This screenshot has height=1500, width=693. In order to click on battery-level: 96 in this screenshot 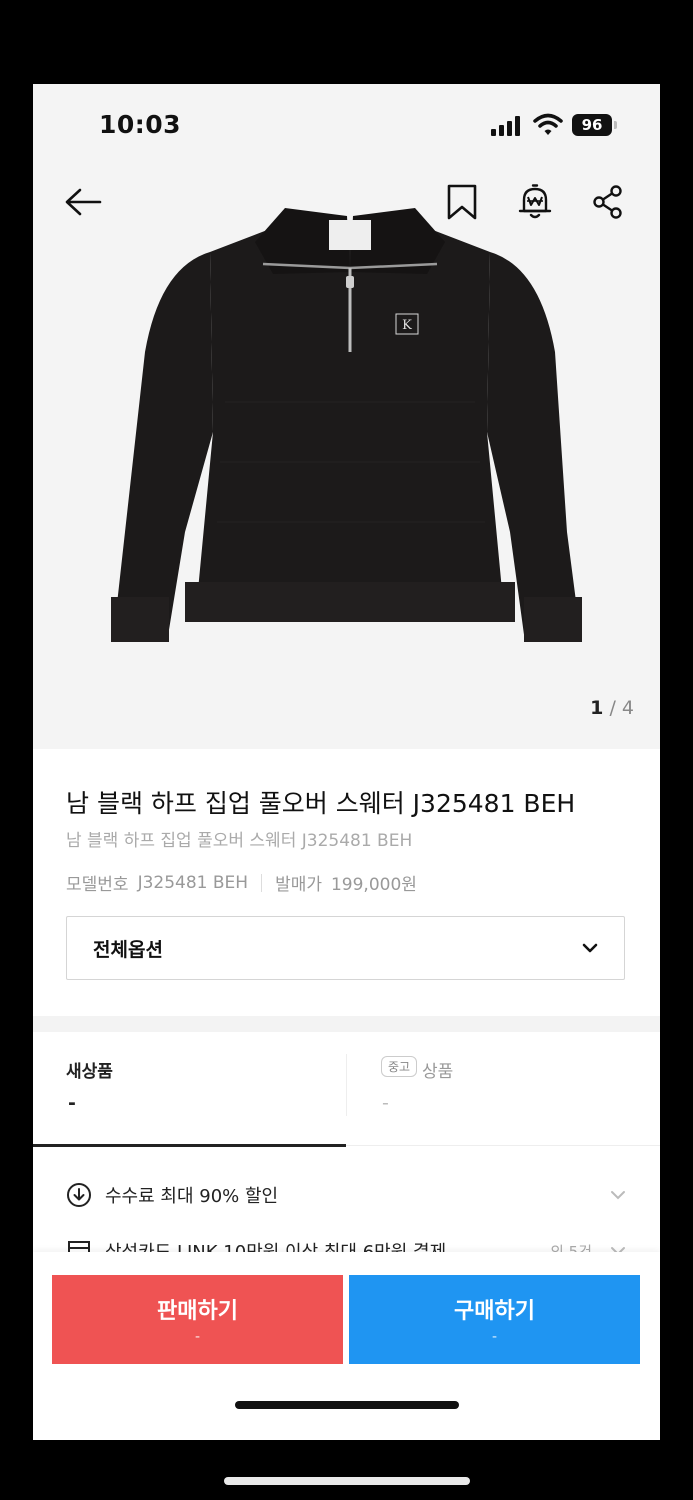, I will do `click(592, 125)`.